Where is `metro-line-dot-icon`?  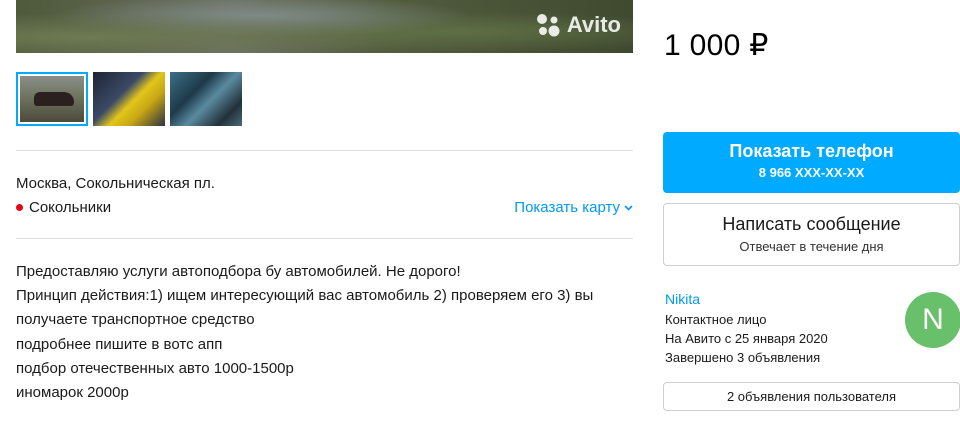
metro-line-dot-icon is located at coordinates (19, 207).